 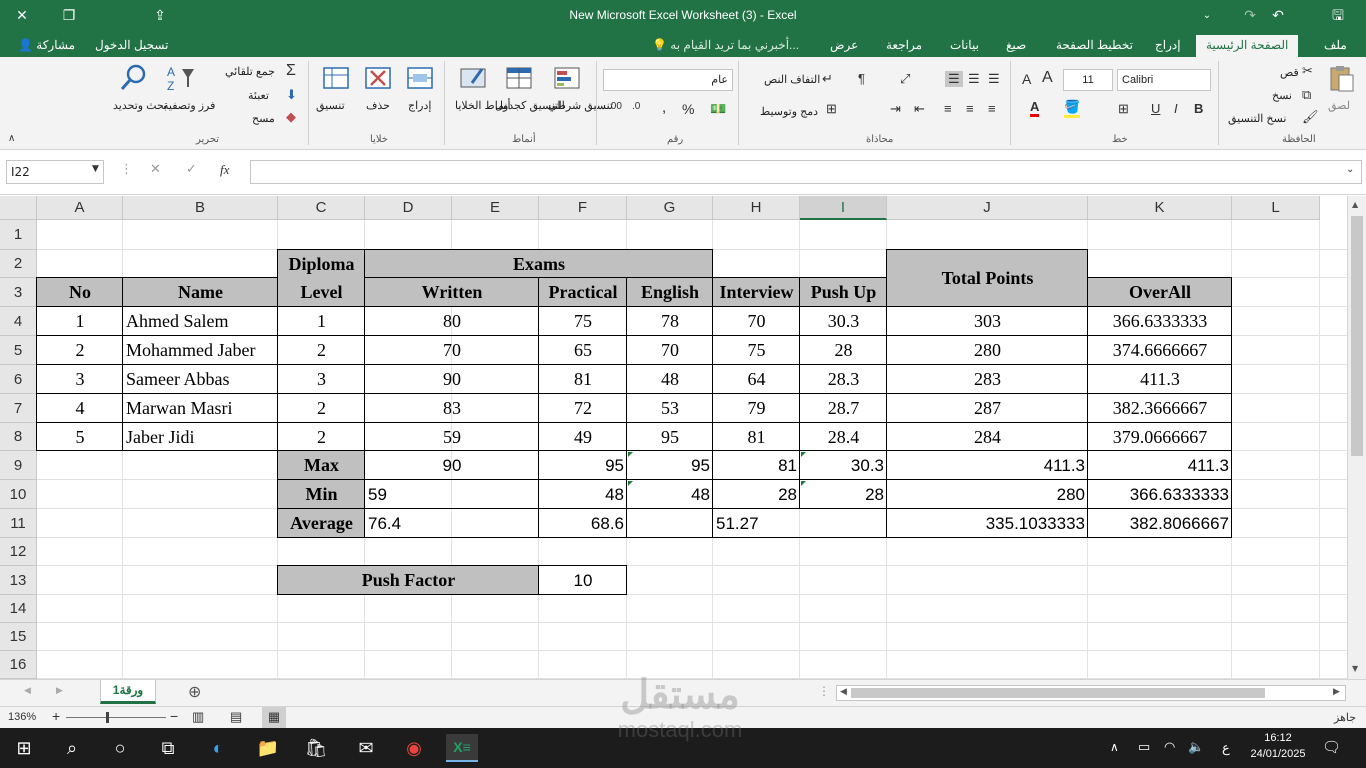 What do you see at coordinates (861, 78) in the screenshot?
I see `text-direction-icon: ¶` at bounding box center [861, 78].